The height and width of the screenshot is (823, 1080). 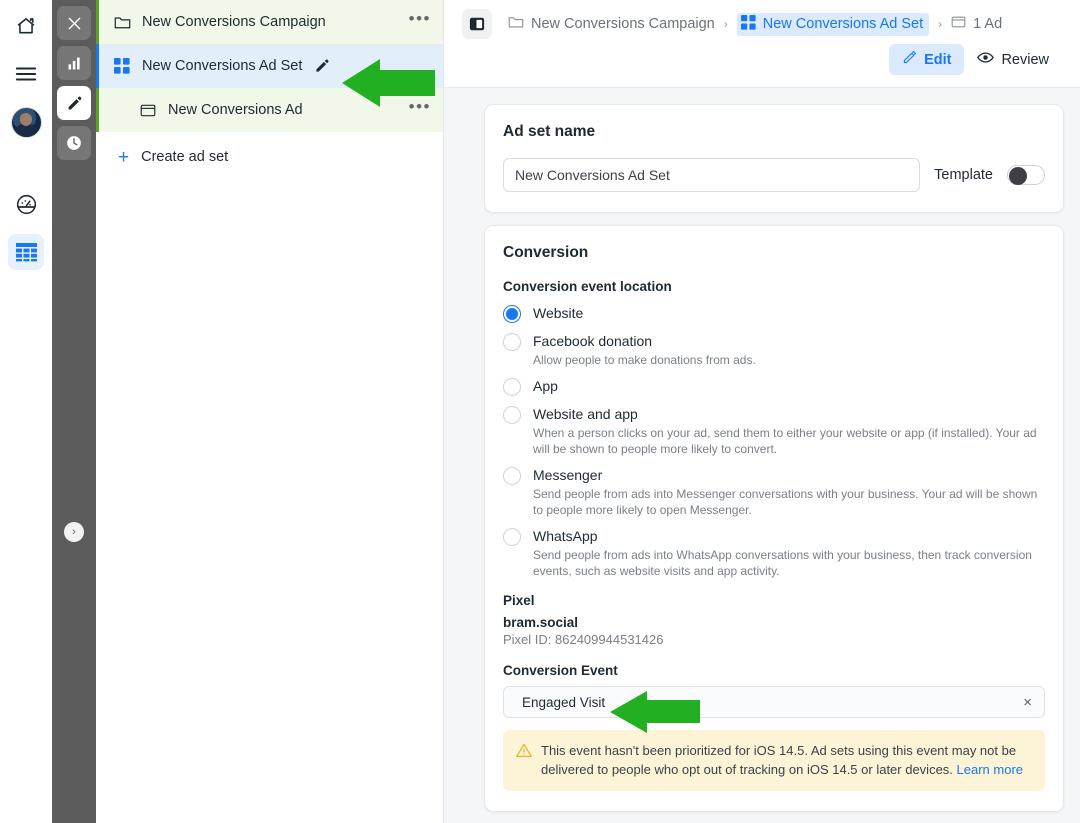 I want to click on menu-icon, so click(x=26, y=74).